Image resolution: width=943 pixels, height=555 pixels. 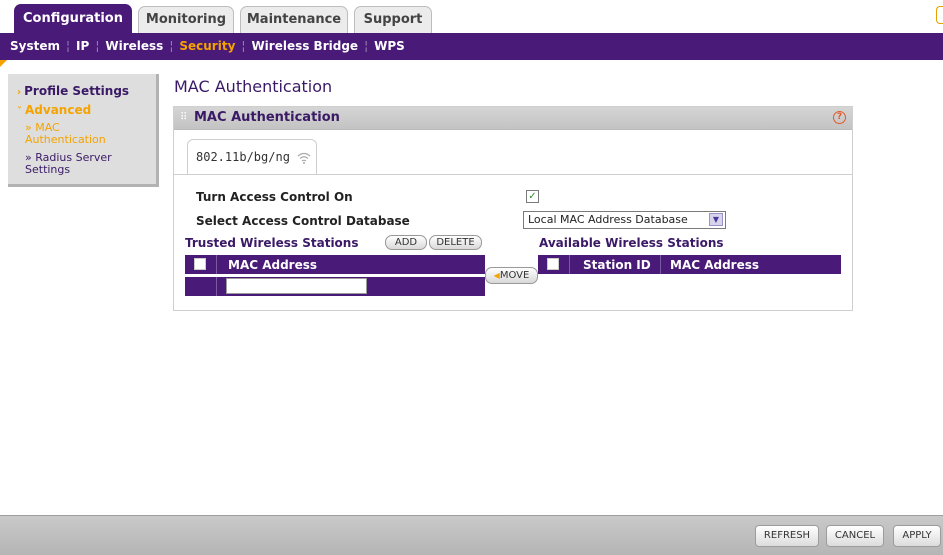 What do you see at coordinates (939, 15) in the screenshot?
I see `top-bar-edge-decoration` at bounding box center [939, 15].